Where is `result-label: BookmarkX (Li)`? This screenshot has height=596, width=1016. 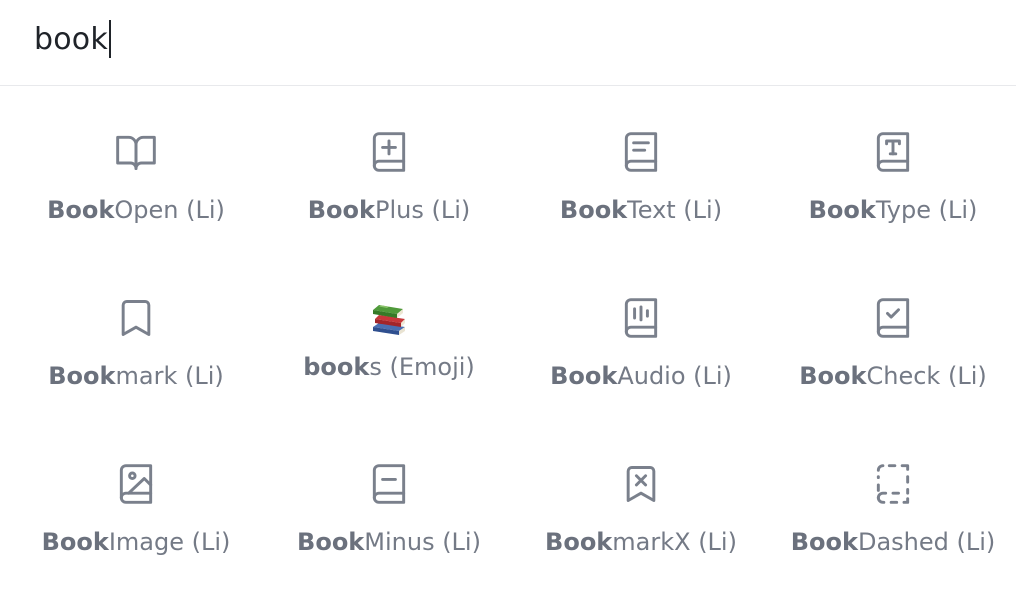 result-label: BookmarkX (Li) is located at coordinates (641, 542).